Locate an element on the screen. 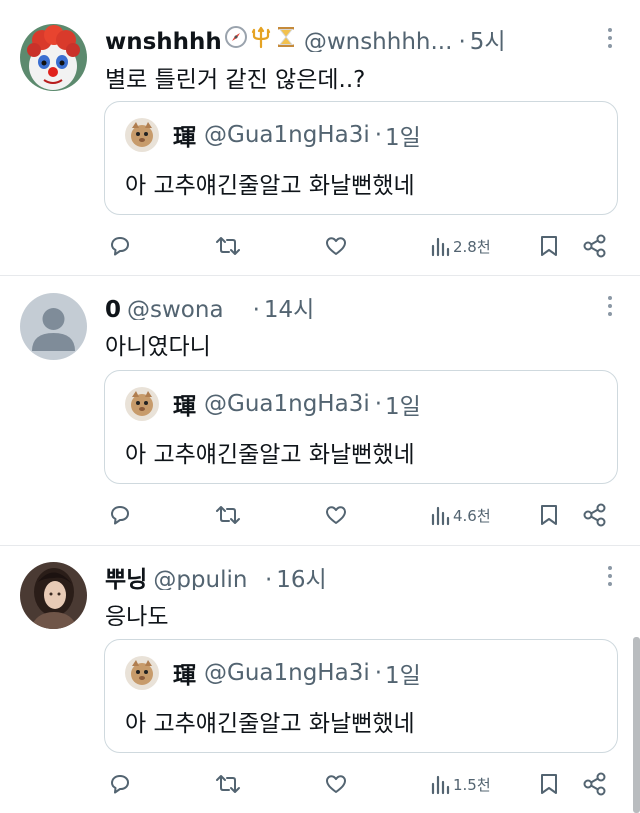 Image resolution: width=640 pixels, height=813 pixels. display-name: wnshhhh is located at coordinates (163, 40).